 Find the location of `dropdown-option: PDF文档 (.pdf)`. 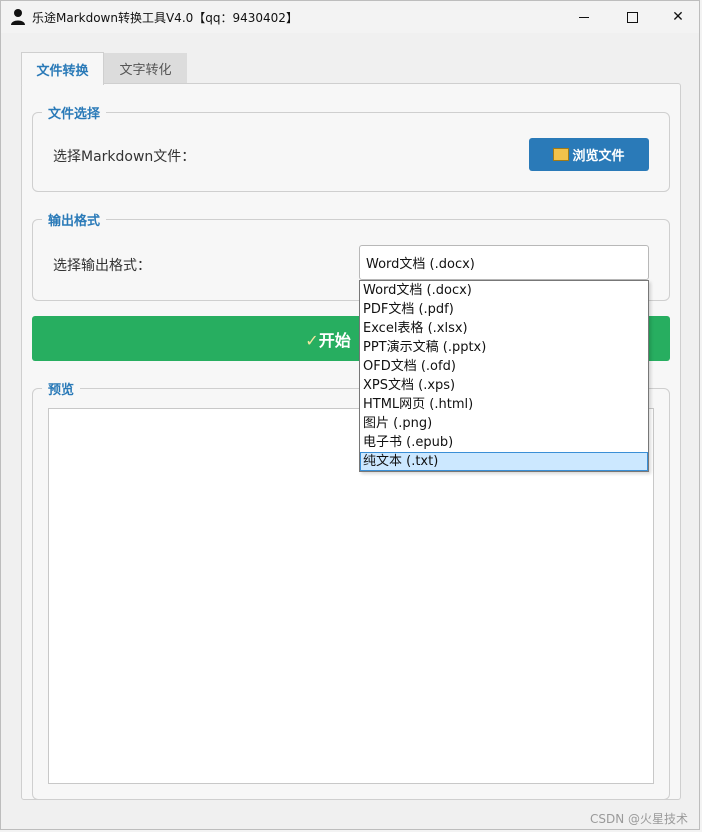

dropdown-option: PDF文档 (.pdf) is located at coordinates (504, 309).